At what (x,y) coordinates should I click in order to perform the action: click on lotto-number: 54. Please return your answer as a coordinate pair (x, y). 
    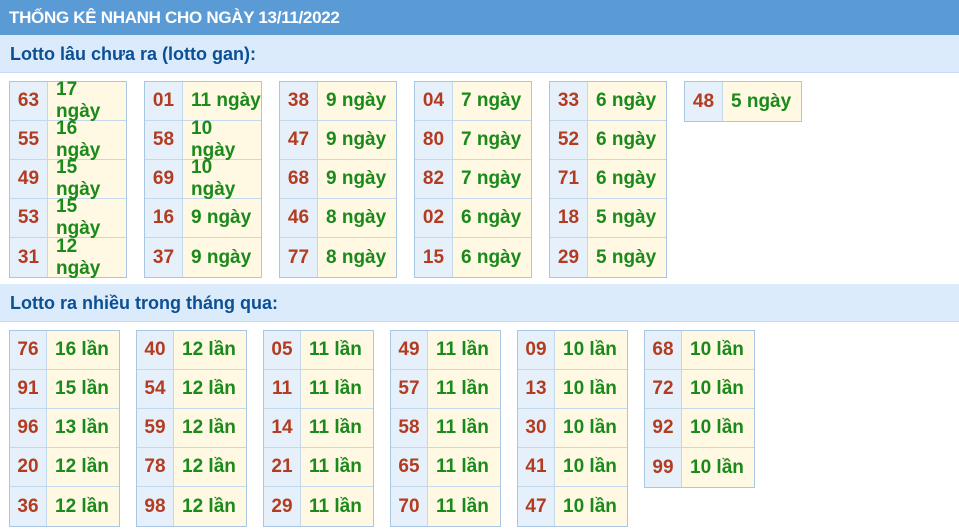
    Looking at the image, I should click on (155, 389).